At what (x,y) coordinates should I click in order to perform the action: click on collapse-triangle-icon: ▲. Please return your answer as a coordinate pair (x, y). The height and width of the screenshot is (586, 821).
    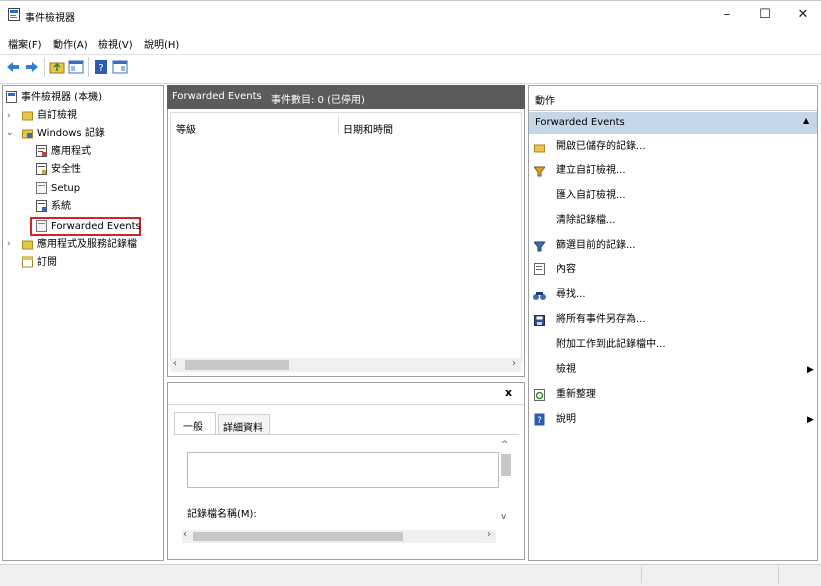
    Looking at the image, I should click on (806, 120).